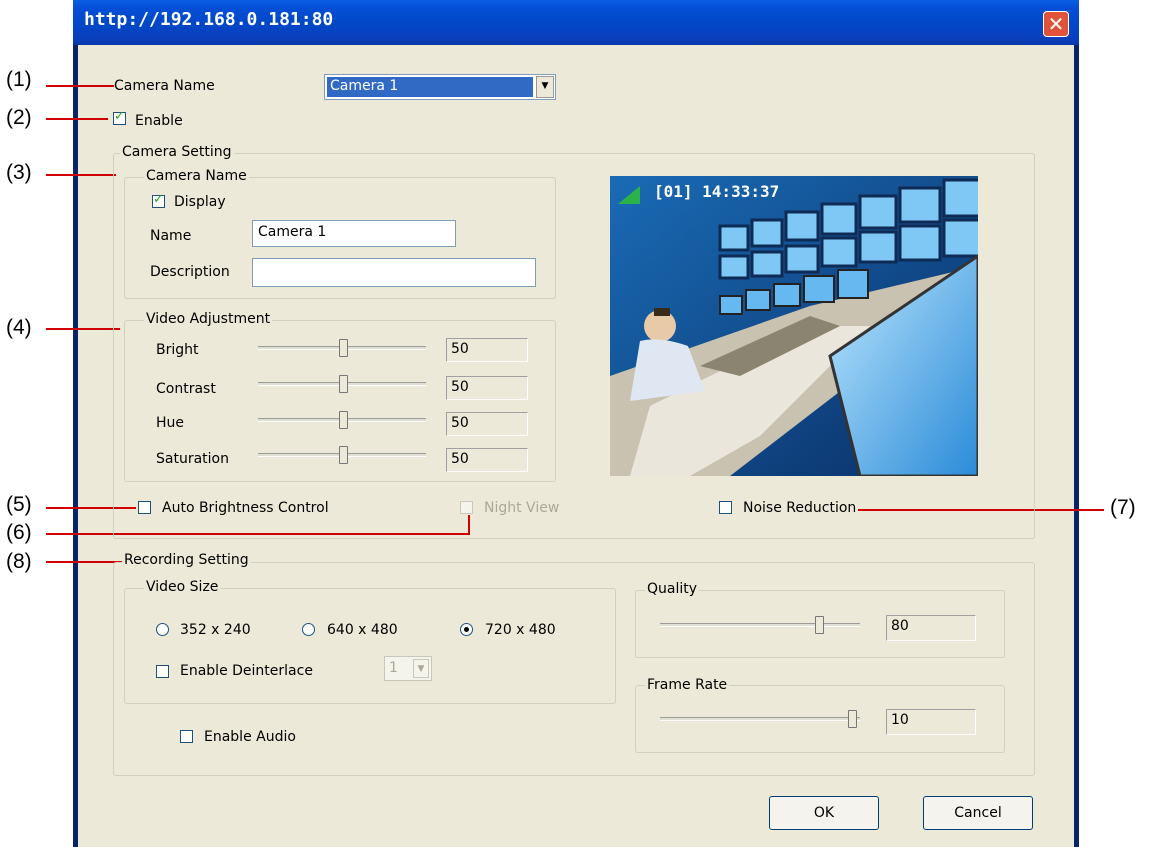  Describe the element at coordinates (308, 629) in the screenshot. I see `size-640x480-radio` at that location.